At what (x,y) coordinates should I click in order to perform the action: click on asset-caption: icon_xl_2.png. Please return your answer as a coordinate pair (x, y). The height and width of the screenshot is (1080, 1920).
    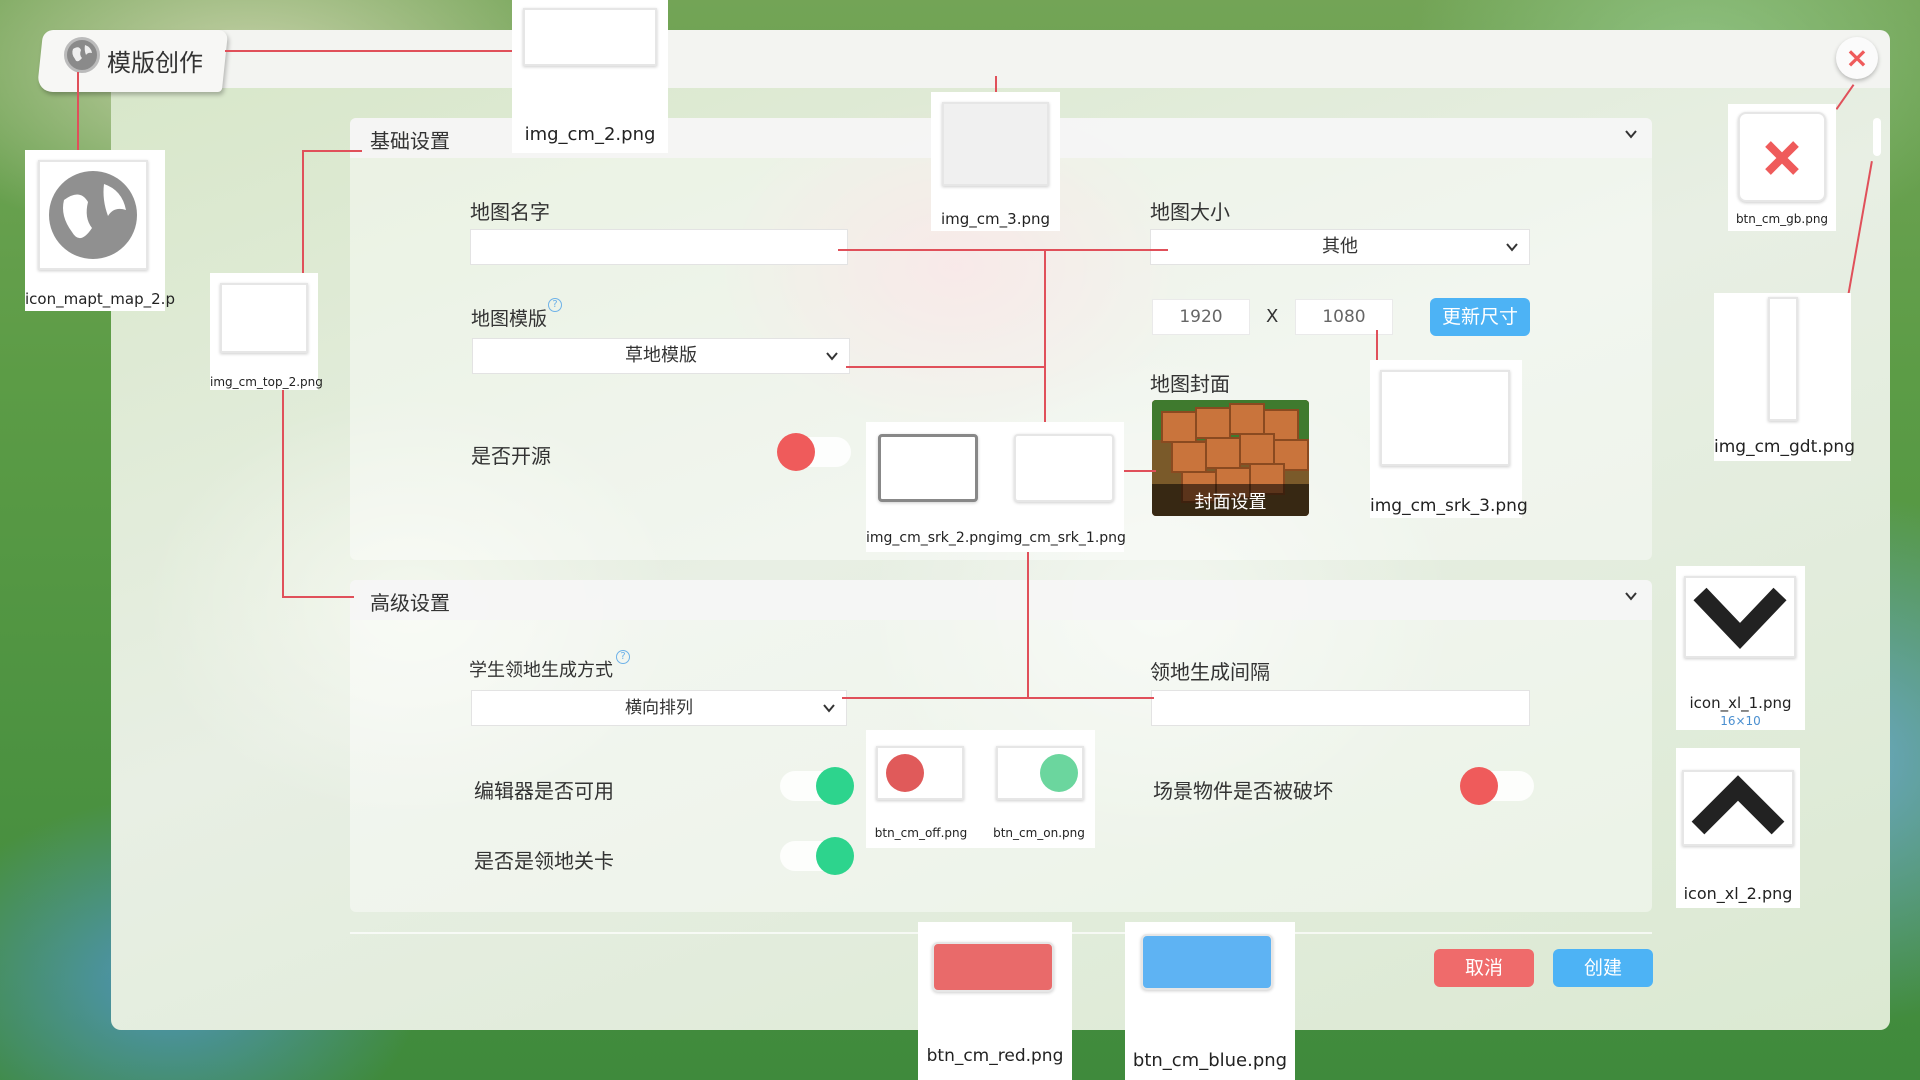
    Looking at the image, I should click on (1738, 893).